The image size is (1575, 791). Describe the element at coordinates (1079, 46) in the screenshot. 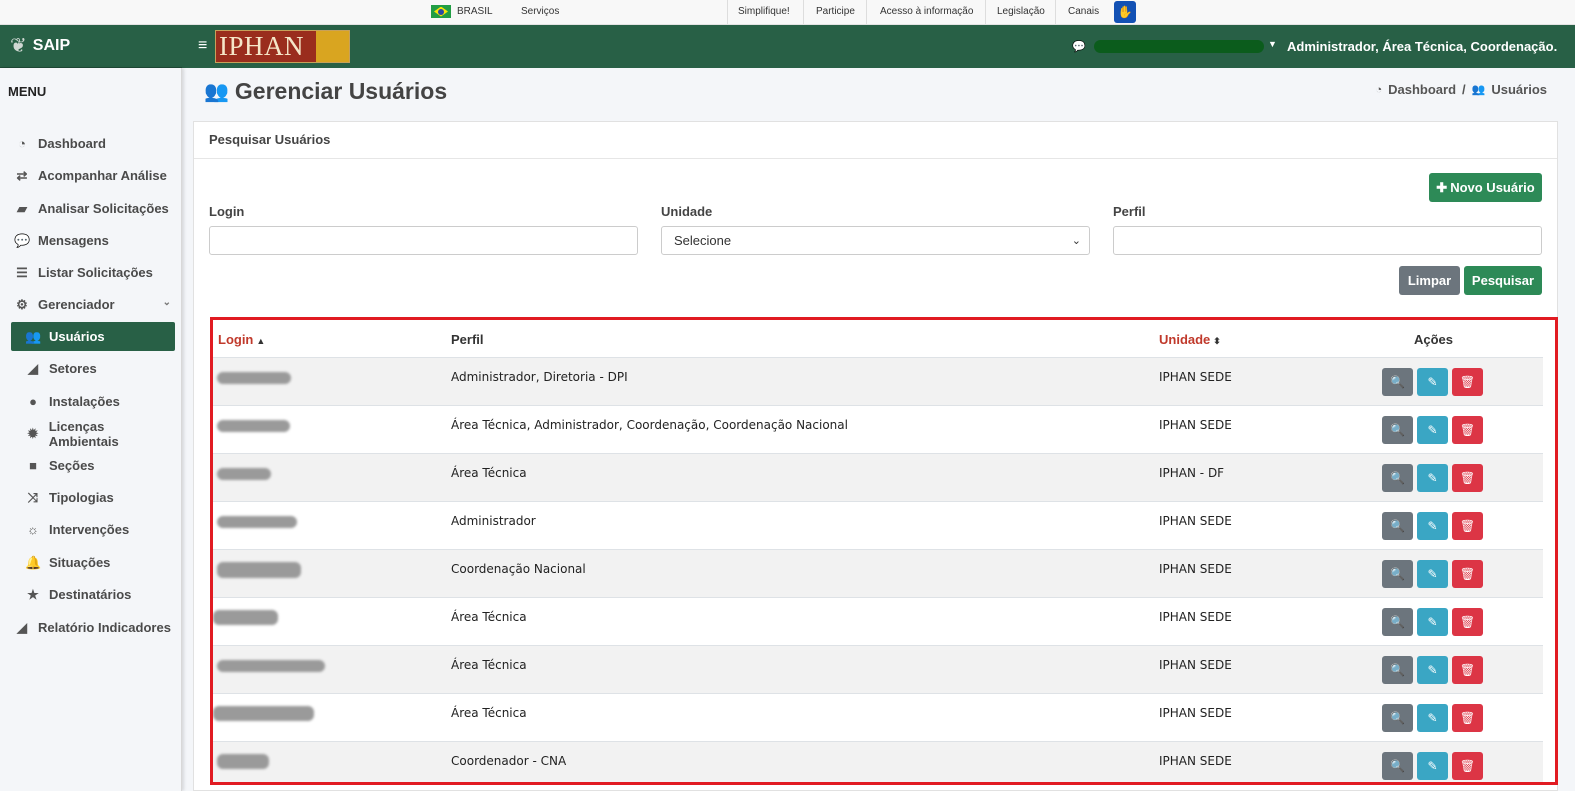

I see `chat-icon: 💬` at that location.